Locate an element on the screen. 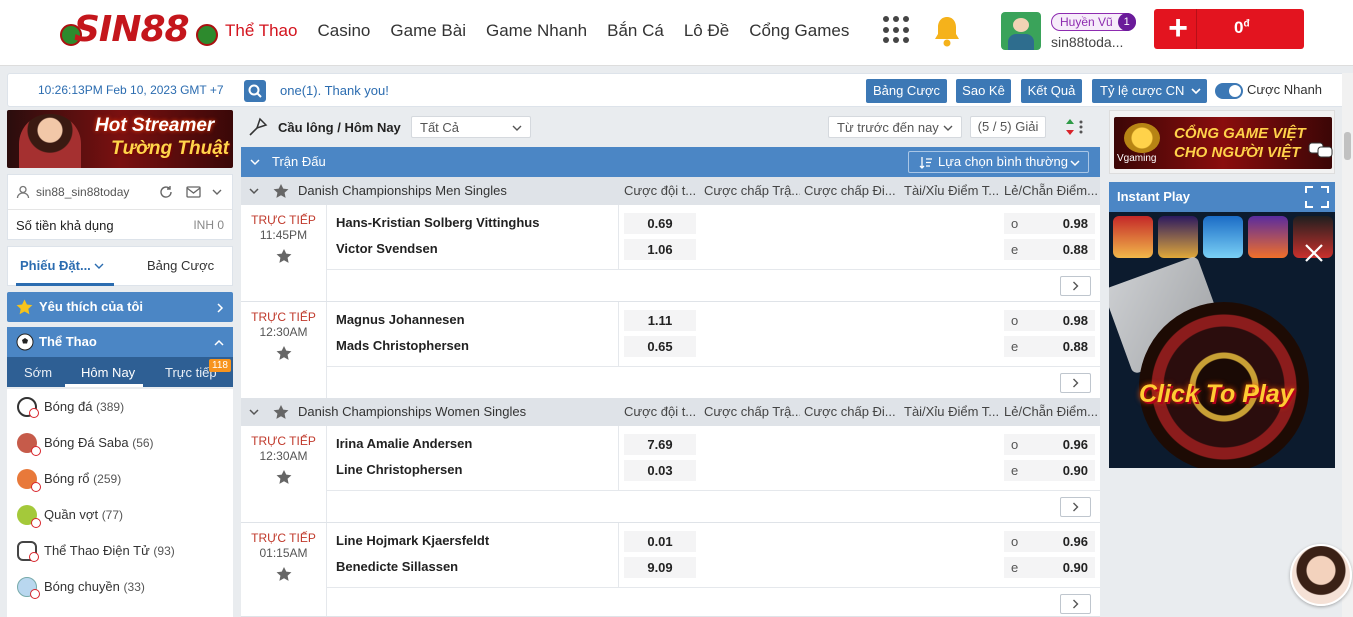 This screenshot has height=617, width=1353. quick-bet-label: Cược Nhanh is located at coordinates (1285, 89).